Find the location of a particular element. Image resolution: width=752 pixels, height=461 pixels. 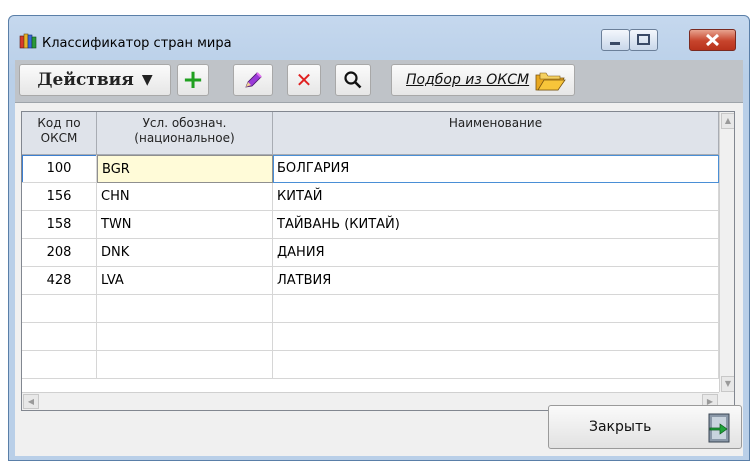

table-row: 428 LVA ЛАТВИЯ is located at coordinates (370, 281).